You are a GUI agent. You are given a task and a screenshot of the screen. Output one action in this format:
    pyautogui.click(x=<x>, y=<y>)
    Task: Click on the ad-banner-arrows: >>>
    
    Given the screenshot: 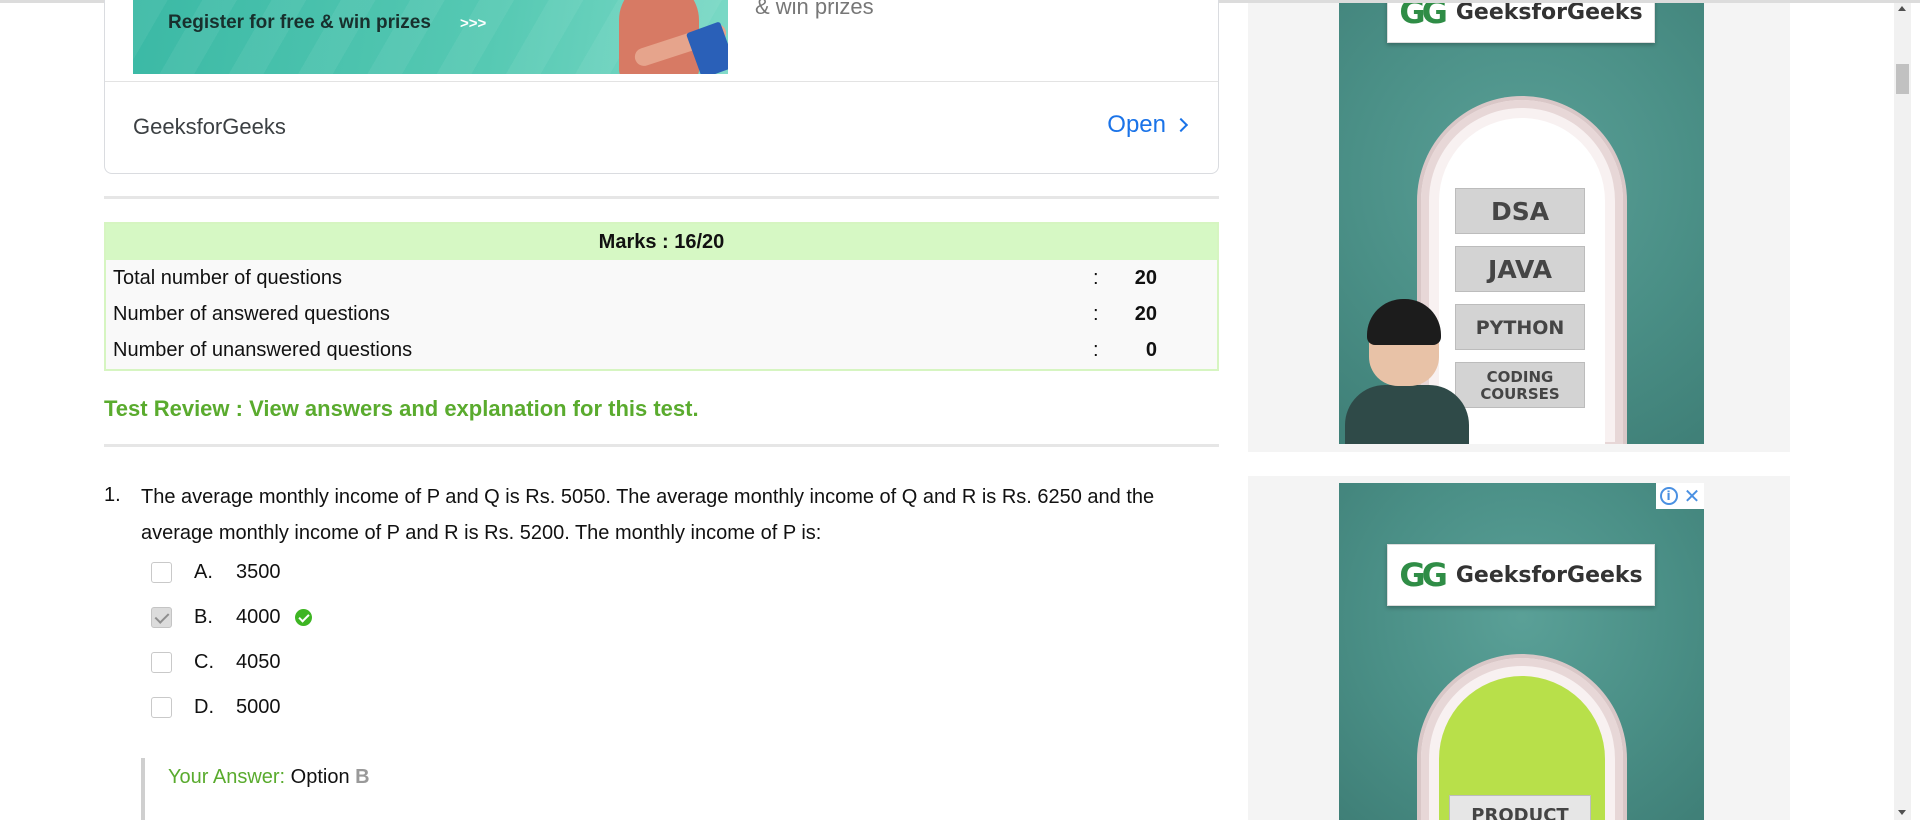 What is the action you would take?
    pyautogui.click(x=473, y=23)
    